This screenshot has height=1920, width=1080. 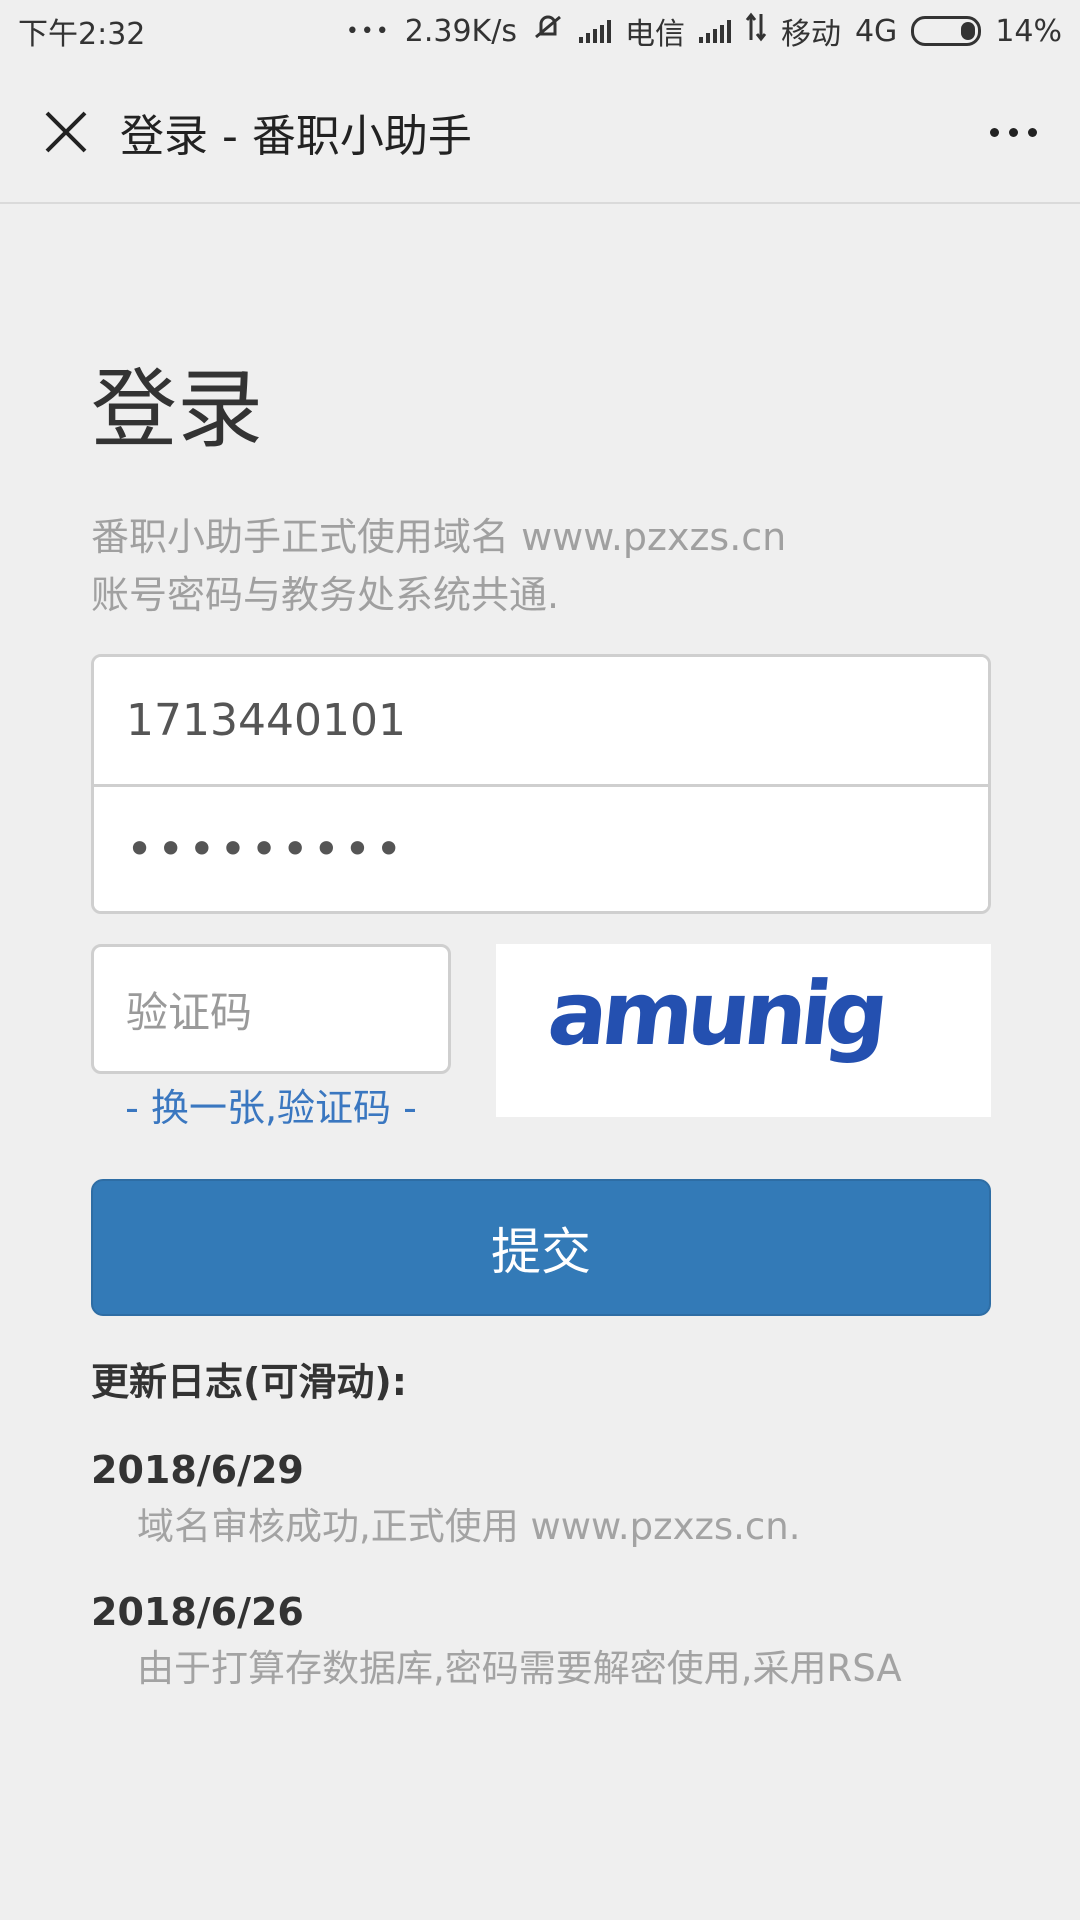 I want to click on carrier-1: 电信, so click(x=654, y=34).